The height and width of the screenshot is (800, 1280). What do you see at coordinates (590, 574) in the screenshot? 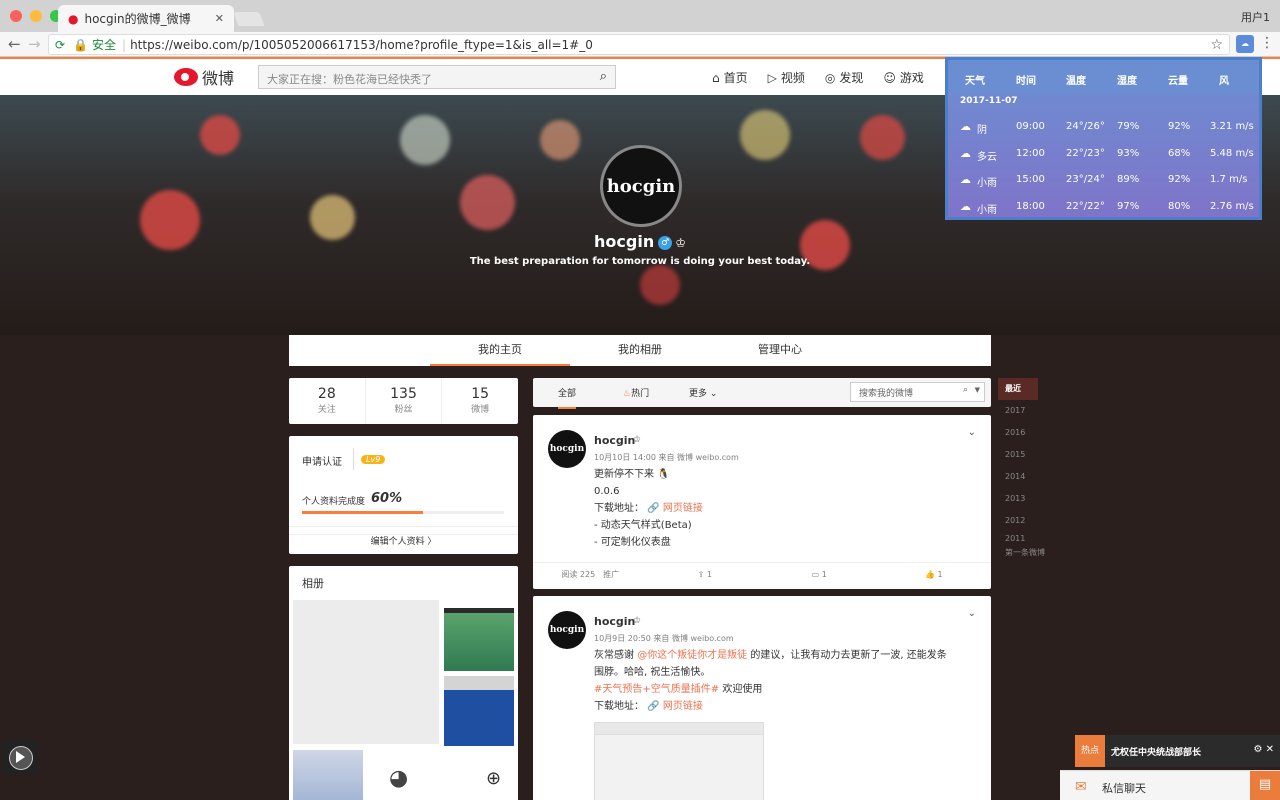
I see `read-count: 阅读 225 推广` at bounding box center [590, 574].